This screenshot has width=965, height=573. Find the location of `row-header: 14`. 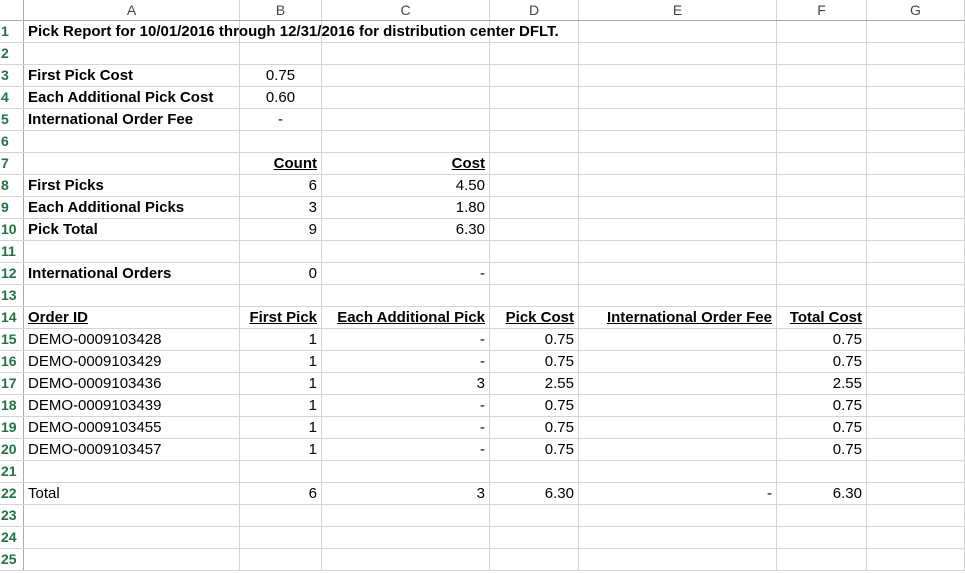

row-header: 14 is located at coordinates (12, 317).